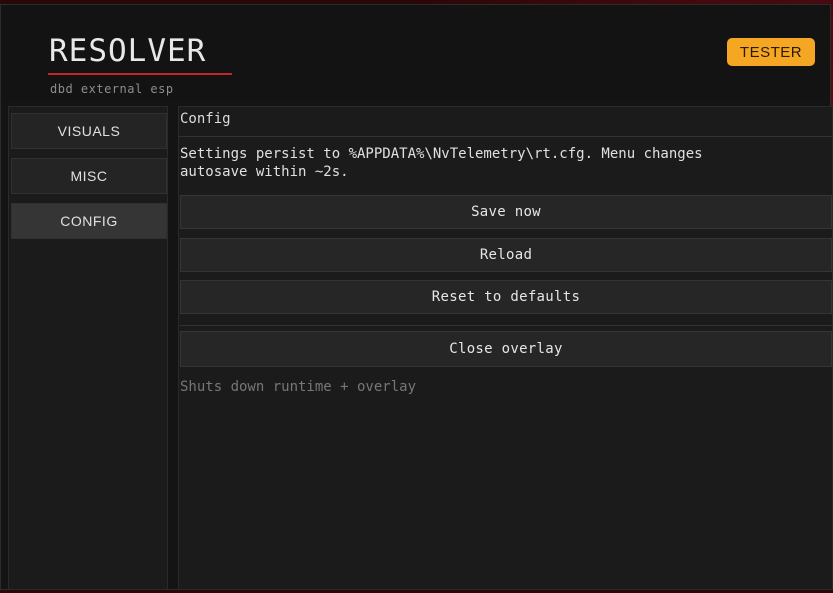  What do you see at coordinates (298, 387) in the screenshot?
I see `close-hint: Shuts down runtime + overlay` at bounding box center [298, 387].